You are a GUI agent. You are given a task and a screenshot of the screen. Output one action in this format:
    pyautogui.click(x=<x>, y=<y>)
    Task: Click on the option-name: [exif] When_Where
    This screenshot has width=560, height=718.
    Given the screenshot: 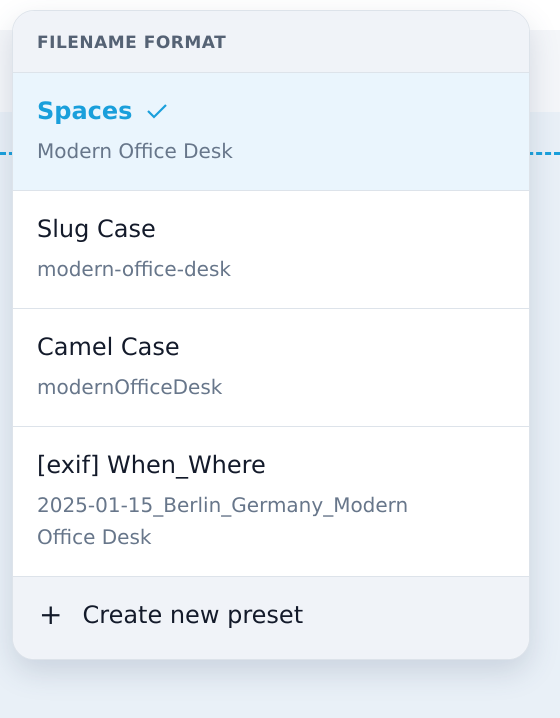 What is the action you would take?
    pyautogui.click(x=151, y=465)
    